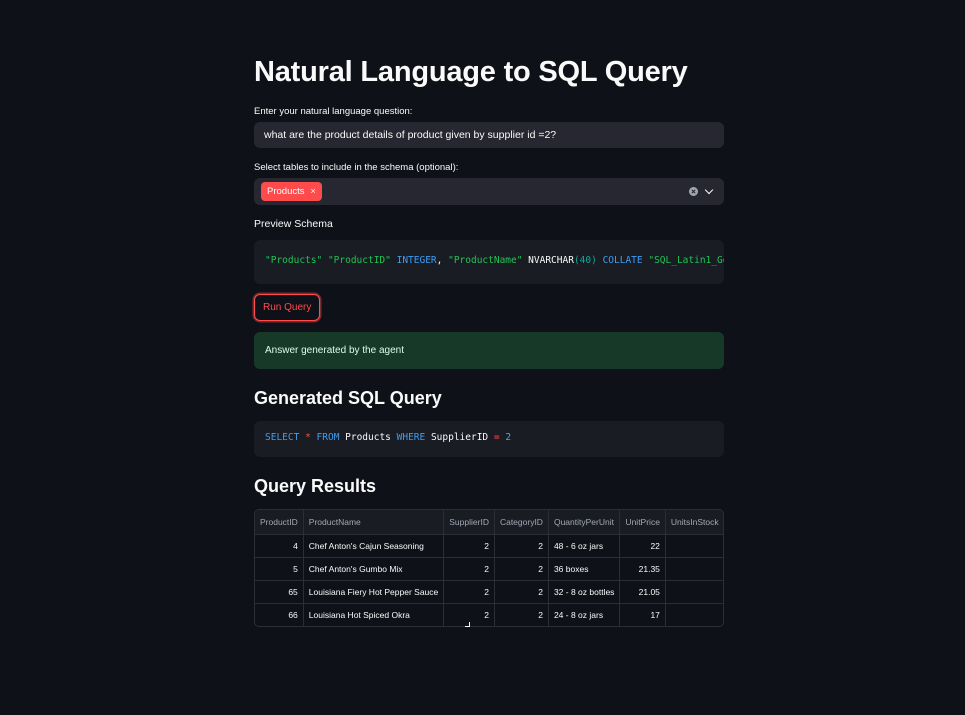 The width and height of the screenshot is (965, 715). What do you see at coordinates (496, 437) in the screenshot?
I see `code-token: =` at bounding box center [496, 437].